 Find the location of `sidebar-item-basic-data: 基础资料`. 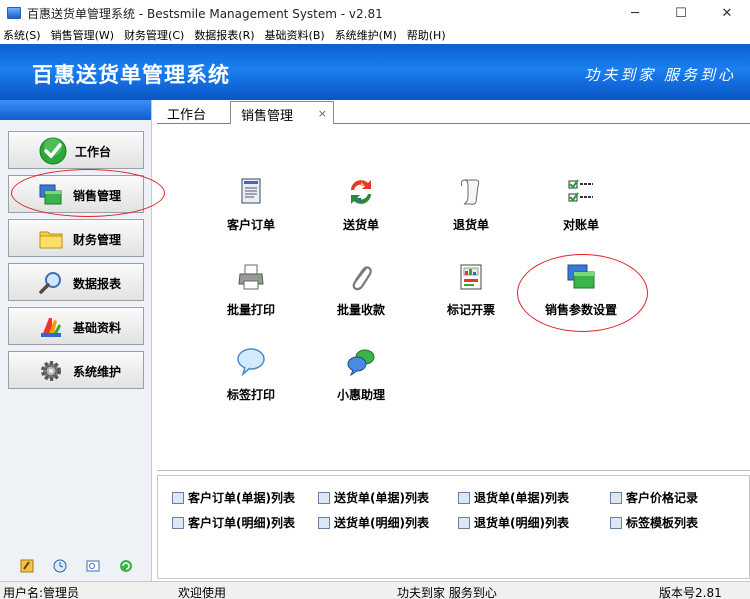

sidebar-item-basic-data: 基础资料 is located at coordinates (76, 326).